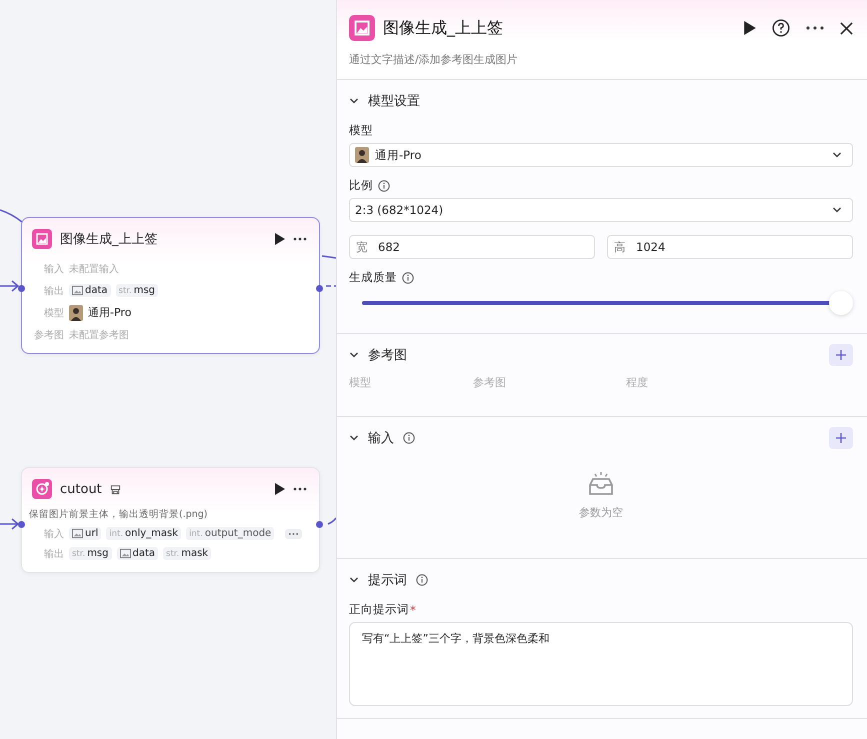 This screenshot has height=739, width=867. I want to click on sparkle-image-icon, so click(42, 489).